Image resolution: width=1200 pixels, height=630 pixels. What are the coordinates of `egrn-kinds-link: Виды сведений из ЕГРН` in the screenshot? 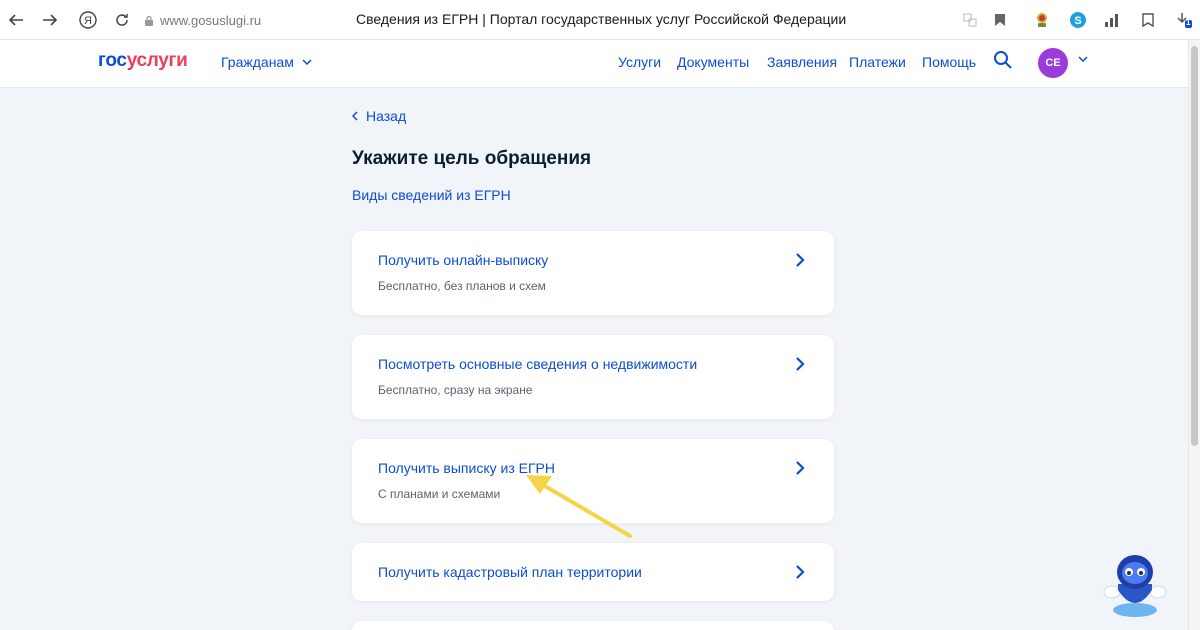 It's located at (431, 195).